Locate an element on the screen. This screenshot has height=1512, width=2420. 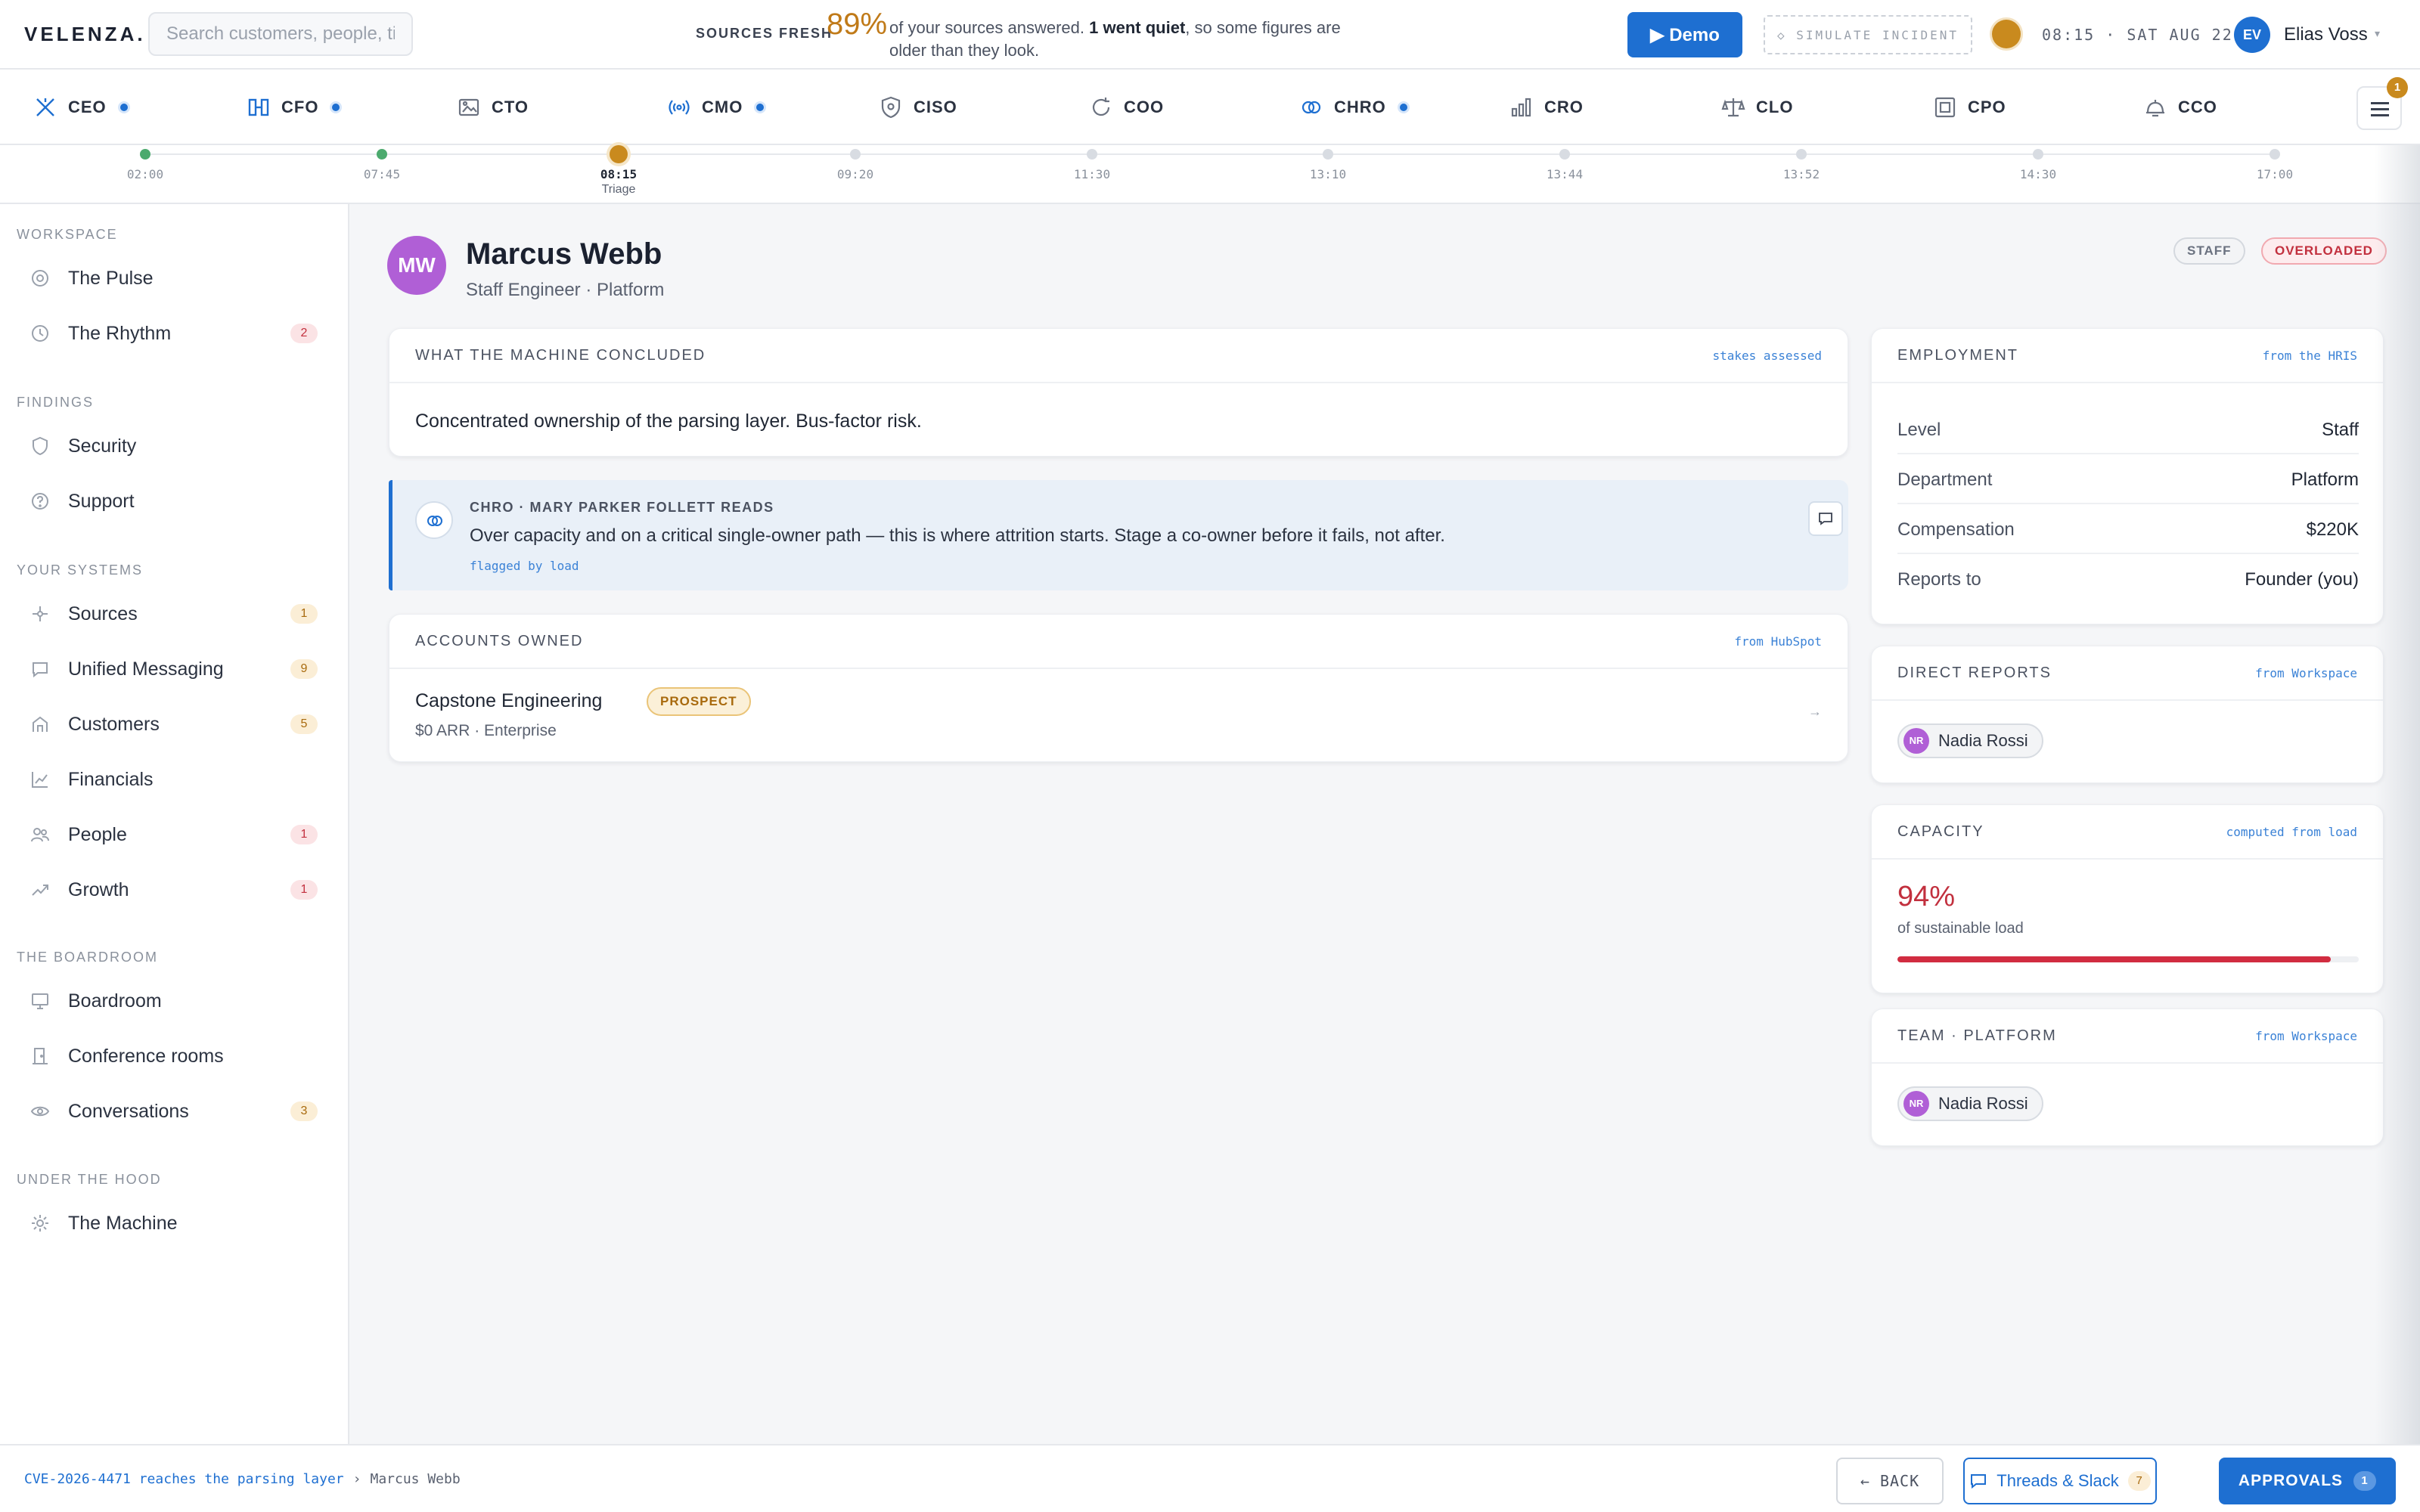
sidebar-item-boardroom: Boardroom is located at coordinates (172, 1001).